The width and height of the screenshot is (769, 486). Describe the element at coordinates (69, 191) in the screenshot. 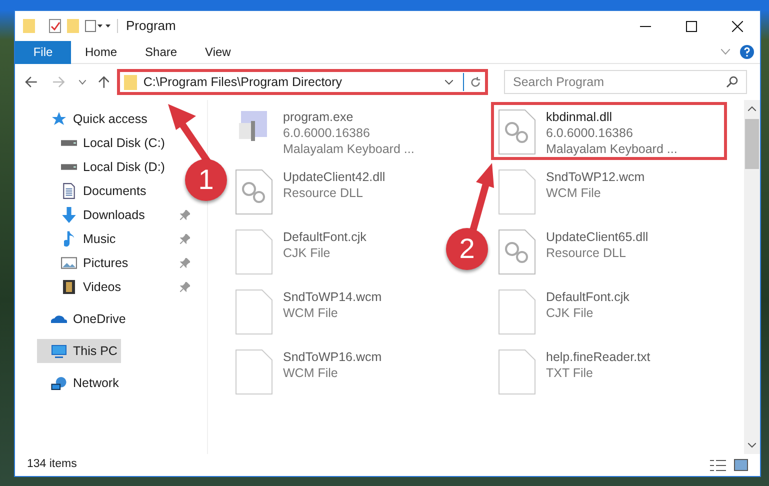

I see `document-icon` at that location.